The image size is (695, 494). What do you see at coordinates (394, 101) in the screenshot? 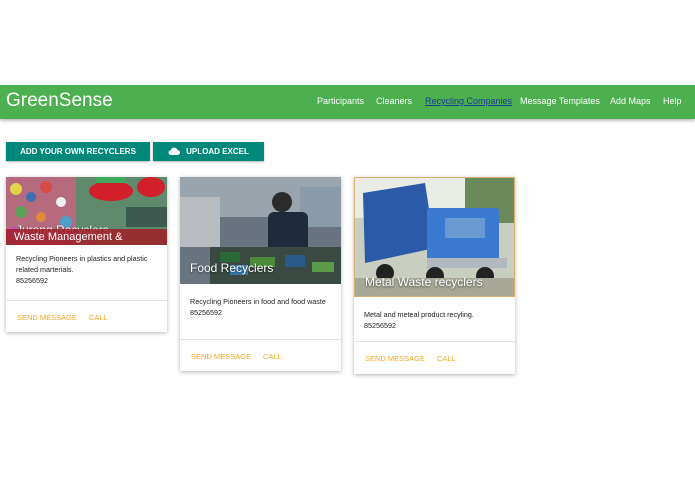
I see `nav-cleaners: Cleaners` at bounding box center [394, 101].